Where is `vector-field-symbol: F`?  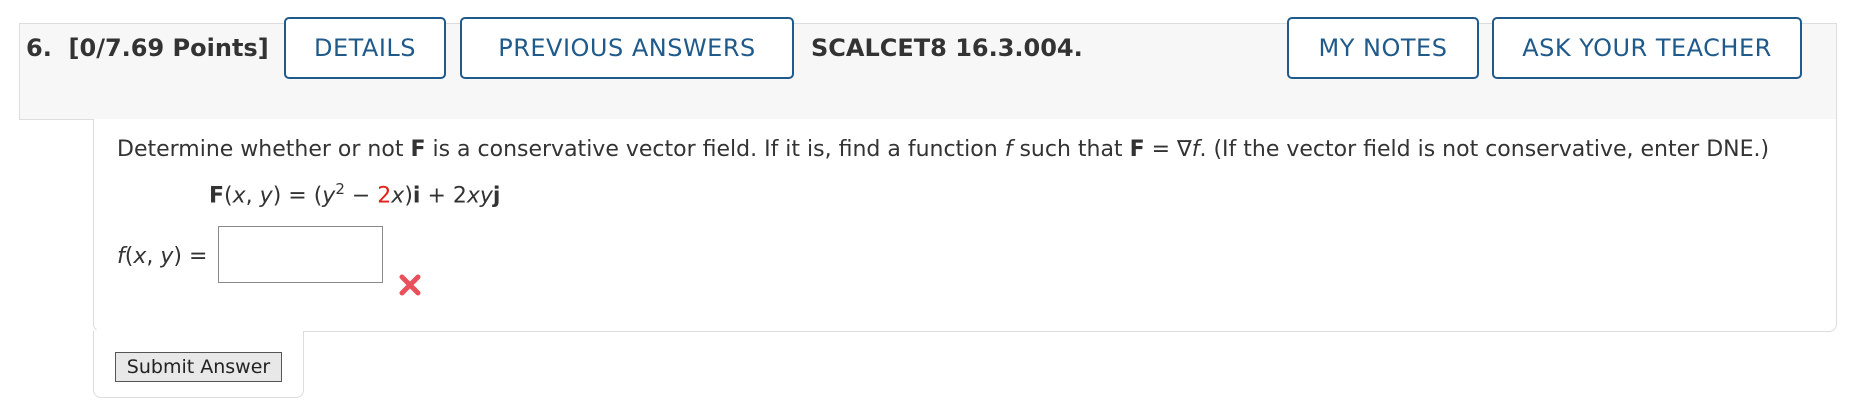
vector-field-symbol: F is located at coordinates (418, 149).